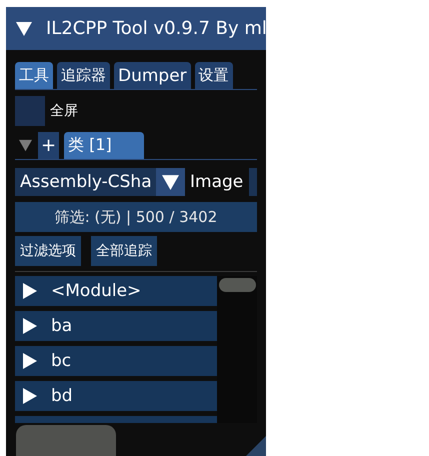 Image resolution: width=429 pixels, height=456 pixels. I want to click on tab: Dumper, so click(152, 75).